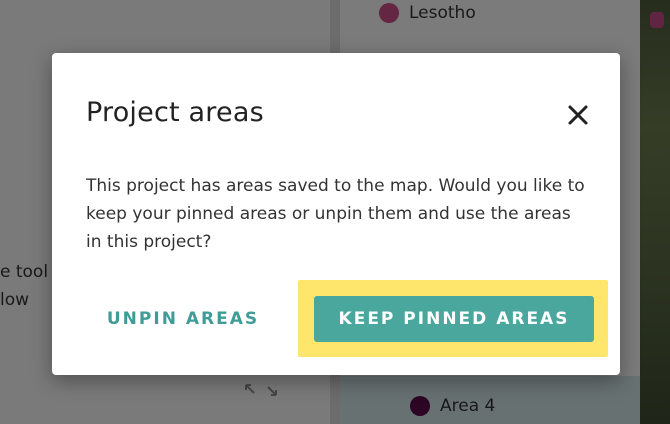  I want to click on unpin-areas-button: UNPIN AREAS, so click(183, 319).